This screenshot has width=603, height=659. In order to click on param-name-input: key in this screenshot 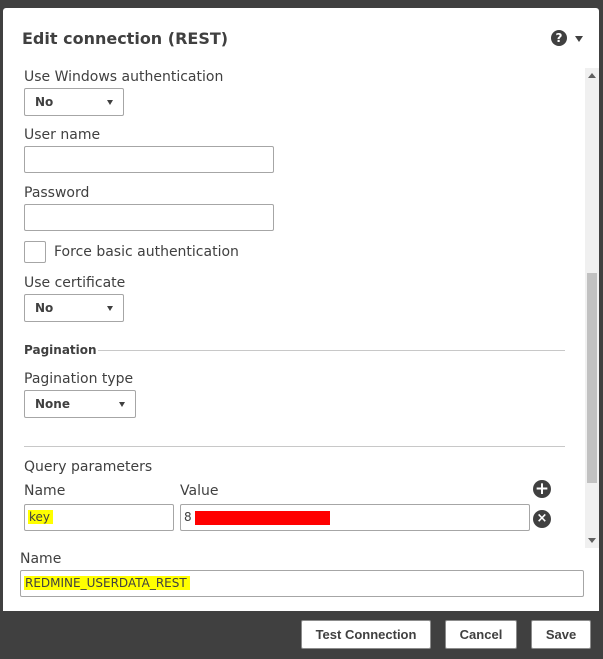, I will do `click(99, 517)`.